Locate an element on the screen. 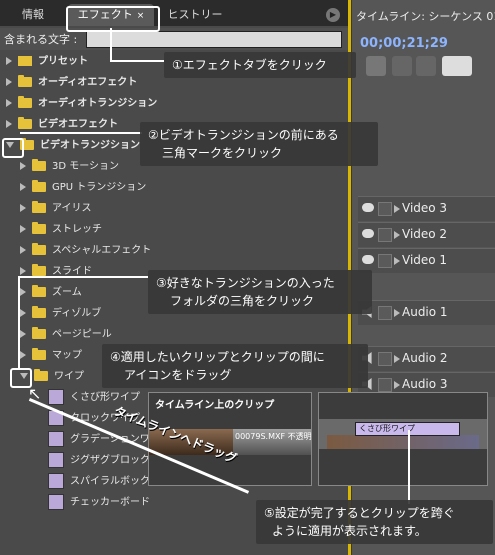  tree-item-label: ビデオエフェクト is located at coordinates (78, 124).